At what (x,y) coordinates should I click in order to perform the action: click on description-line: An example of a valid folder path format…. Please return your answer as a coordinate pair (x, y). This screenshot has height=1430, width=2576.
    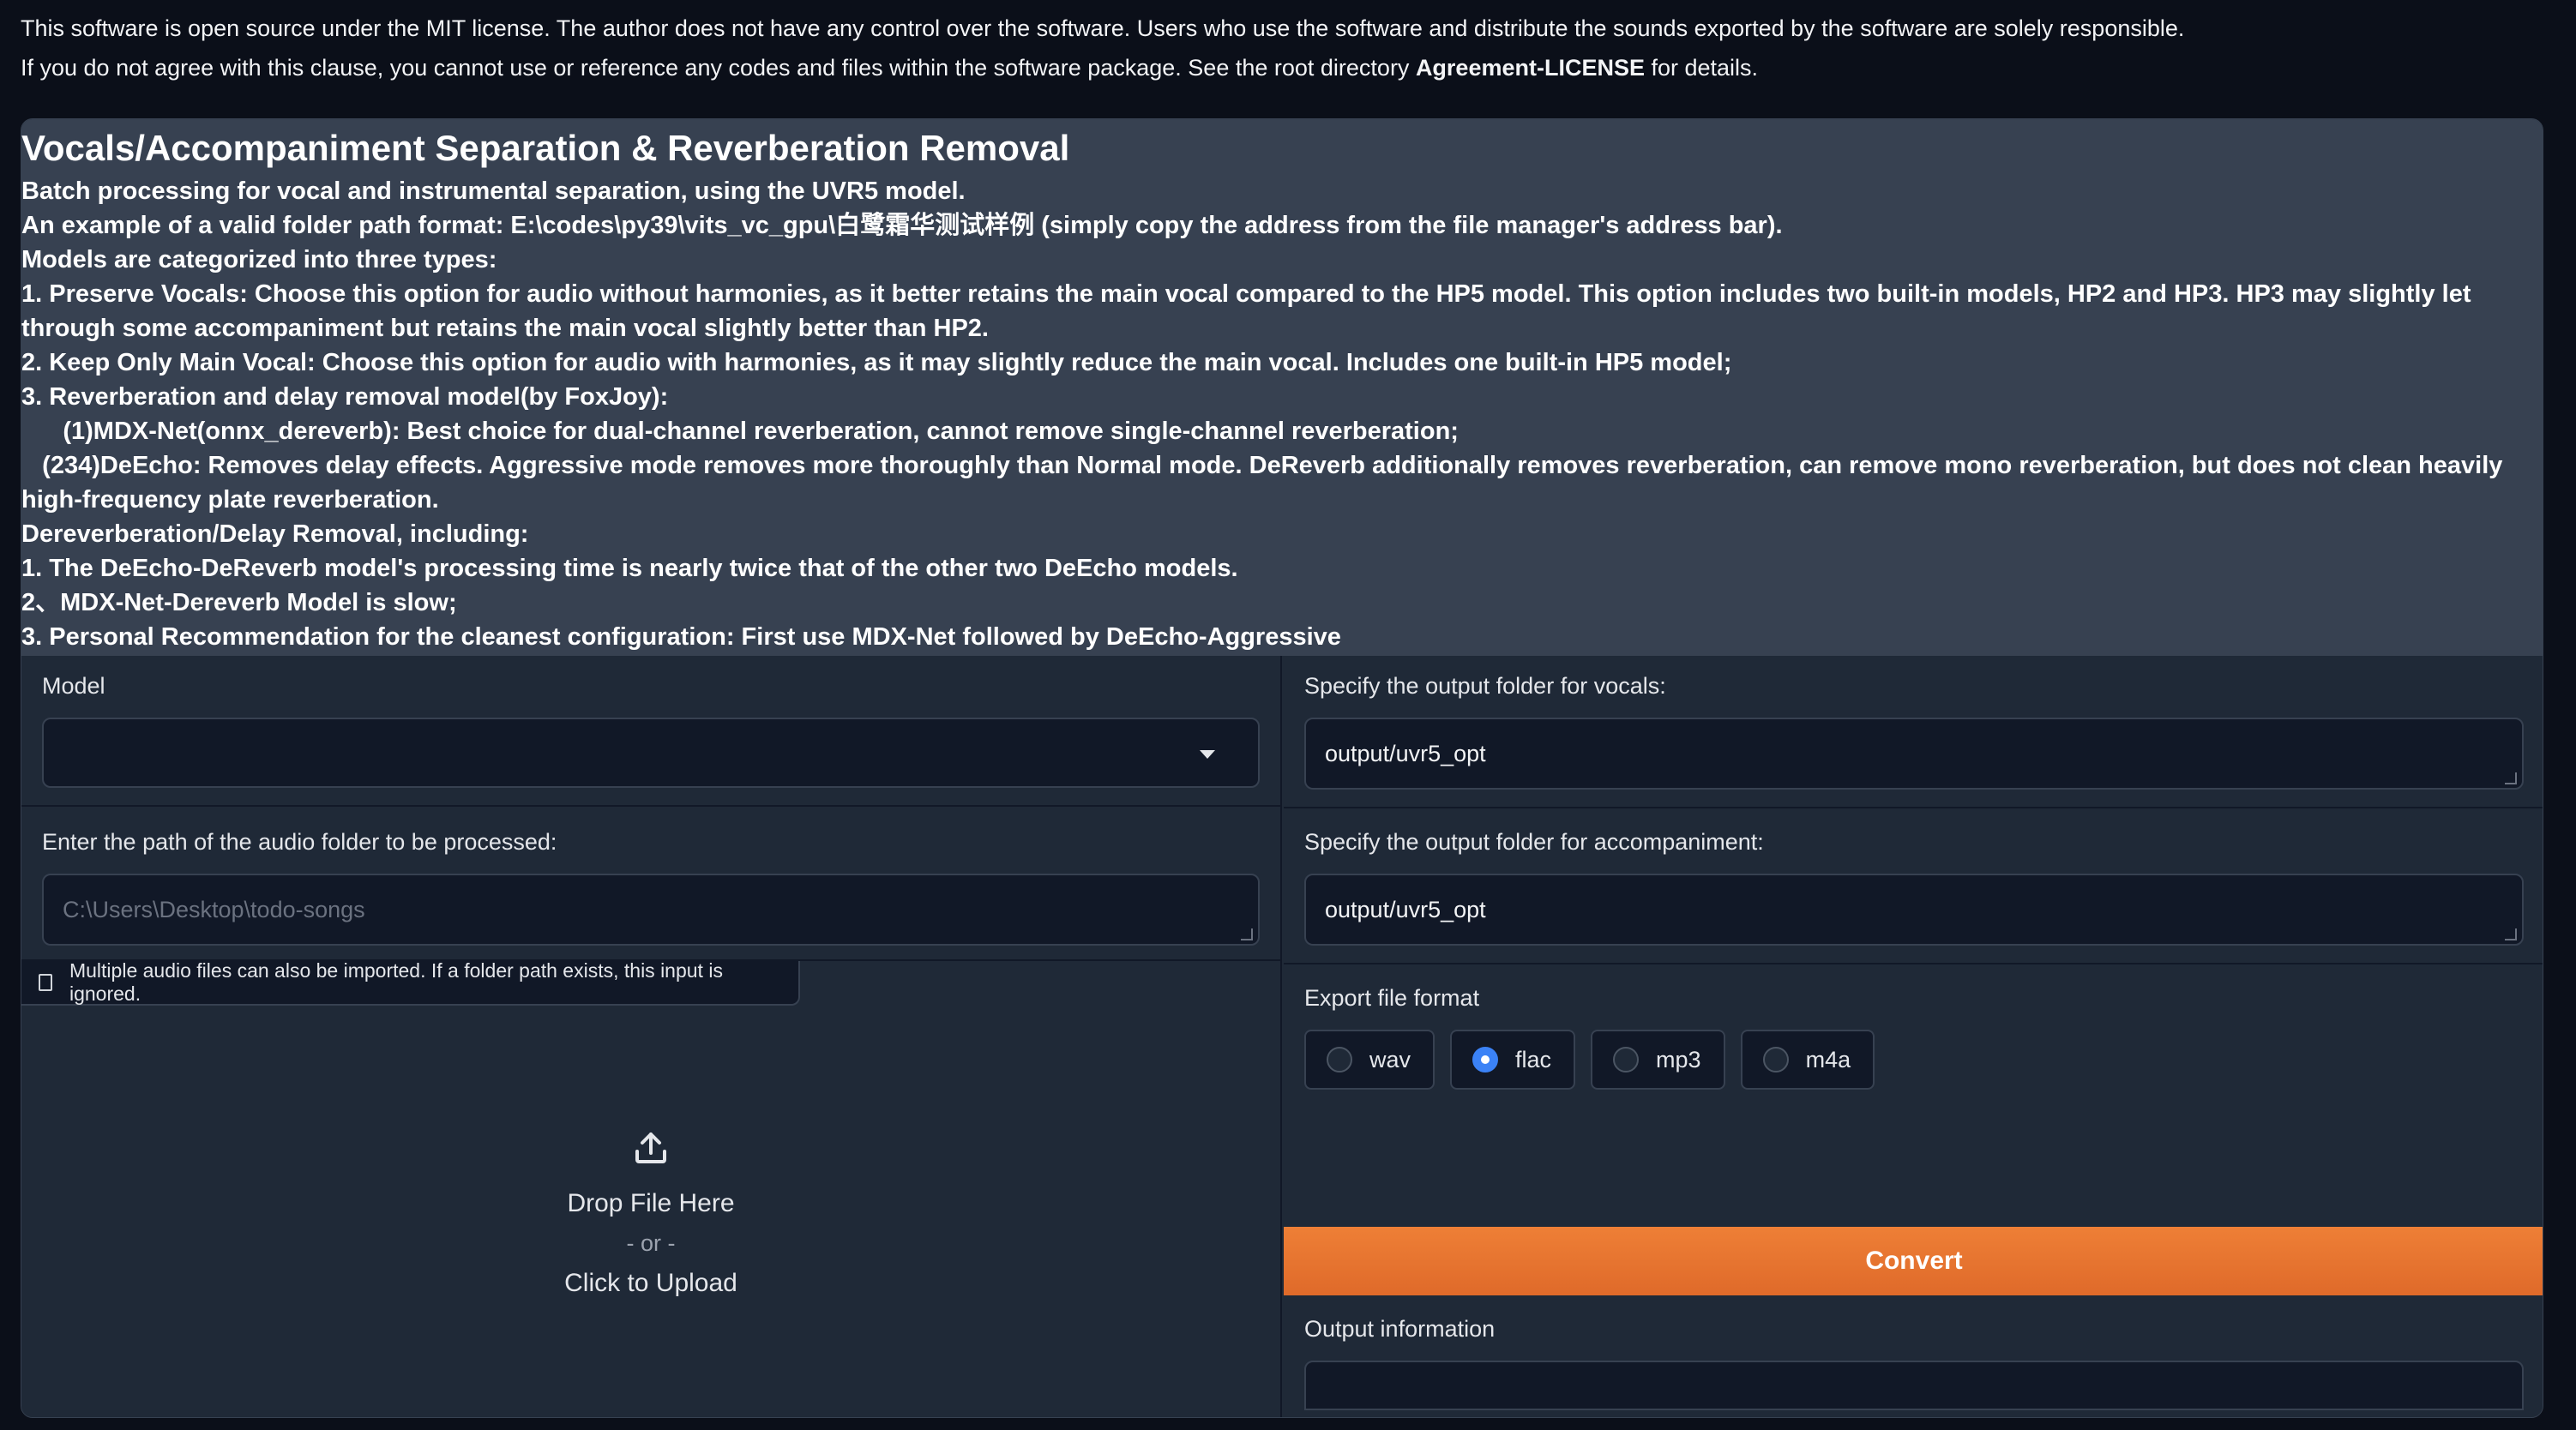
    Looking at the image, I should click on (902, 225).